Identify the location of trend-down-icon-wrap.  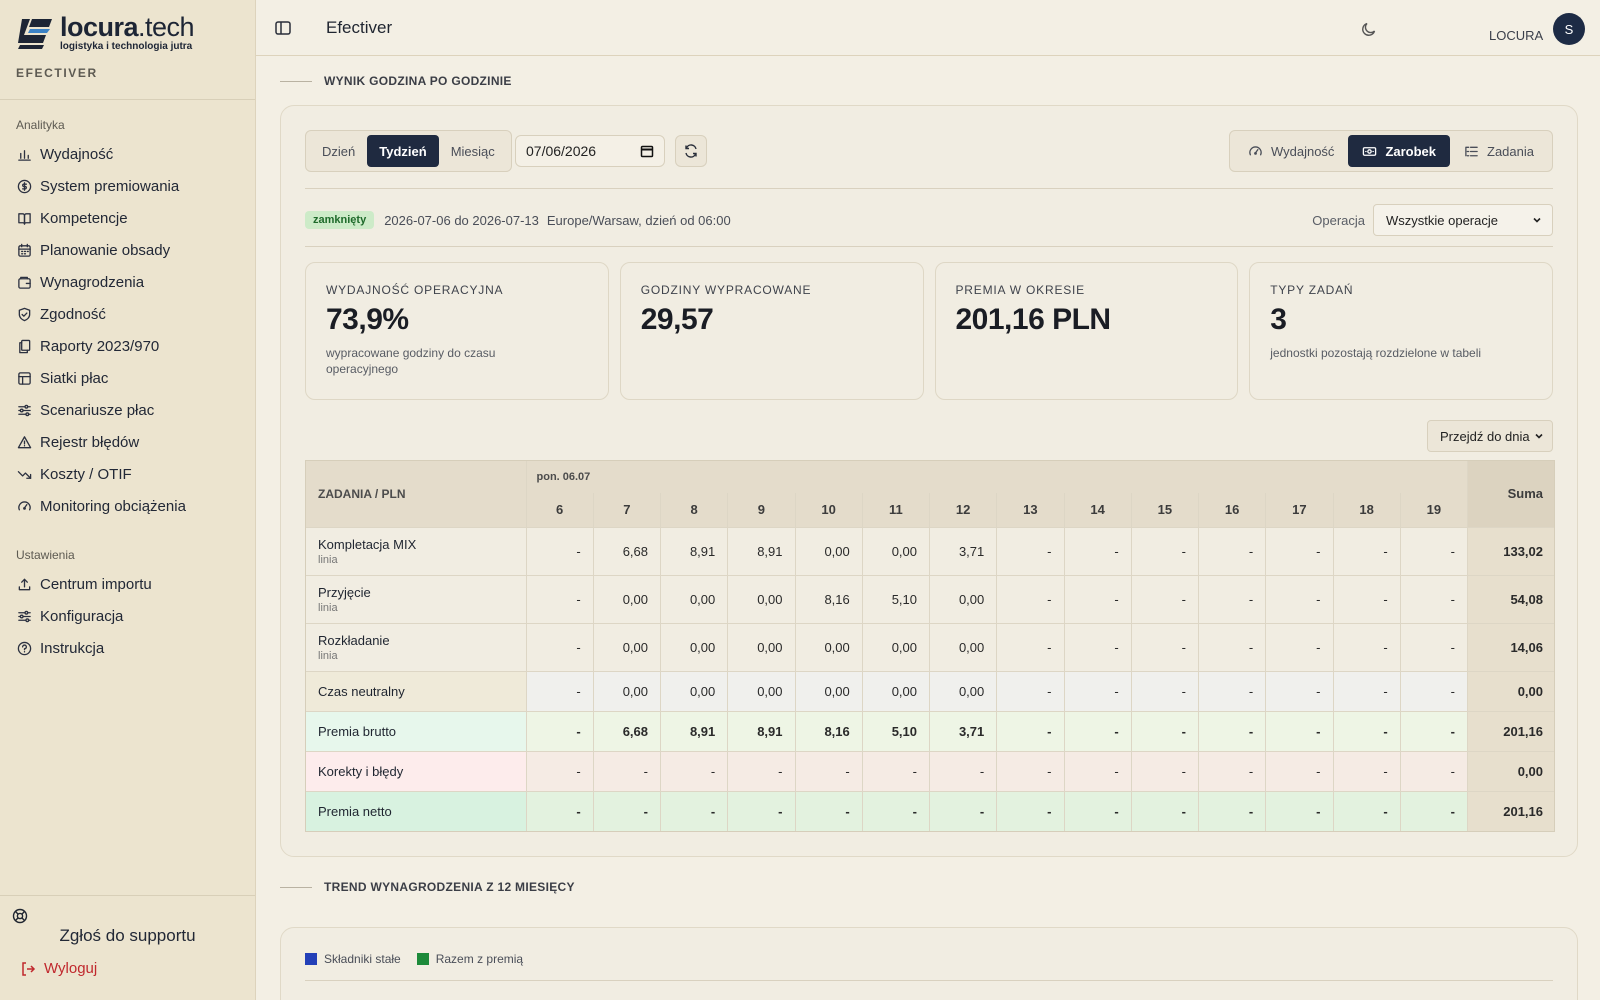
(24, 474).